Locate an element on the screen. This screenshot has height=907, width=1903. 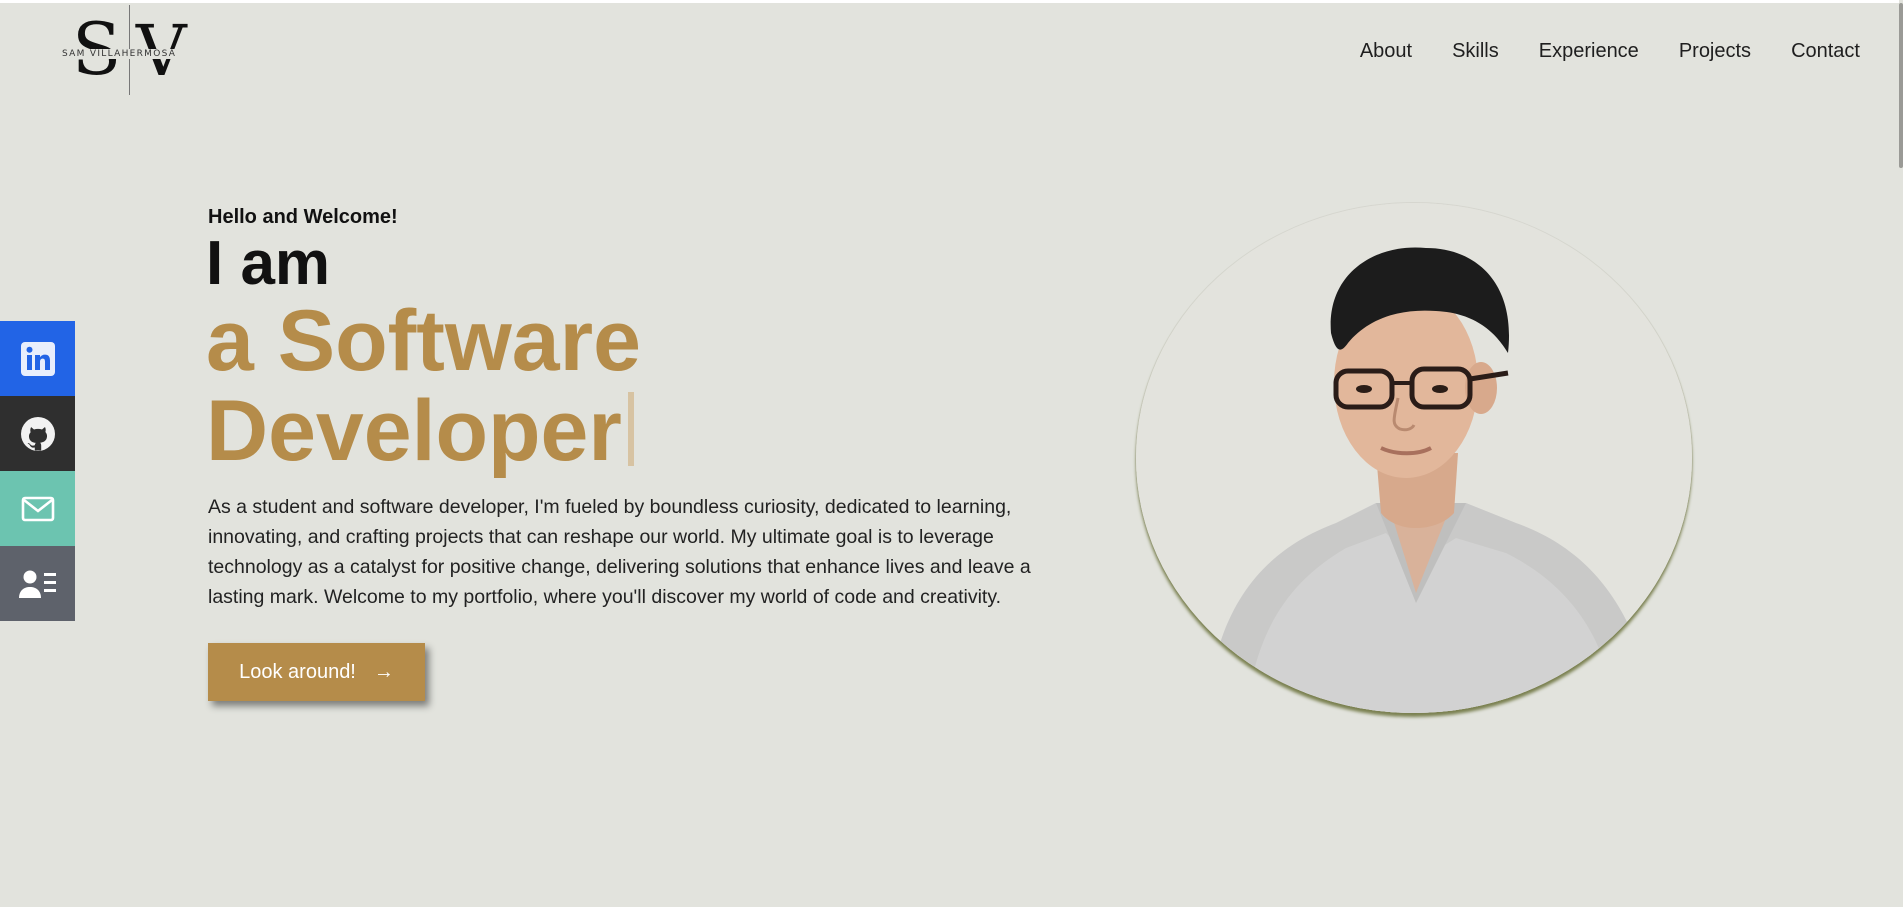
github-icon is located at coordinates (37, 433).